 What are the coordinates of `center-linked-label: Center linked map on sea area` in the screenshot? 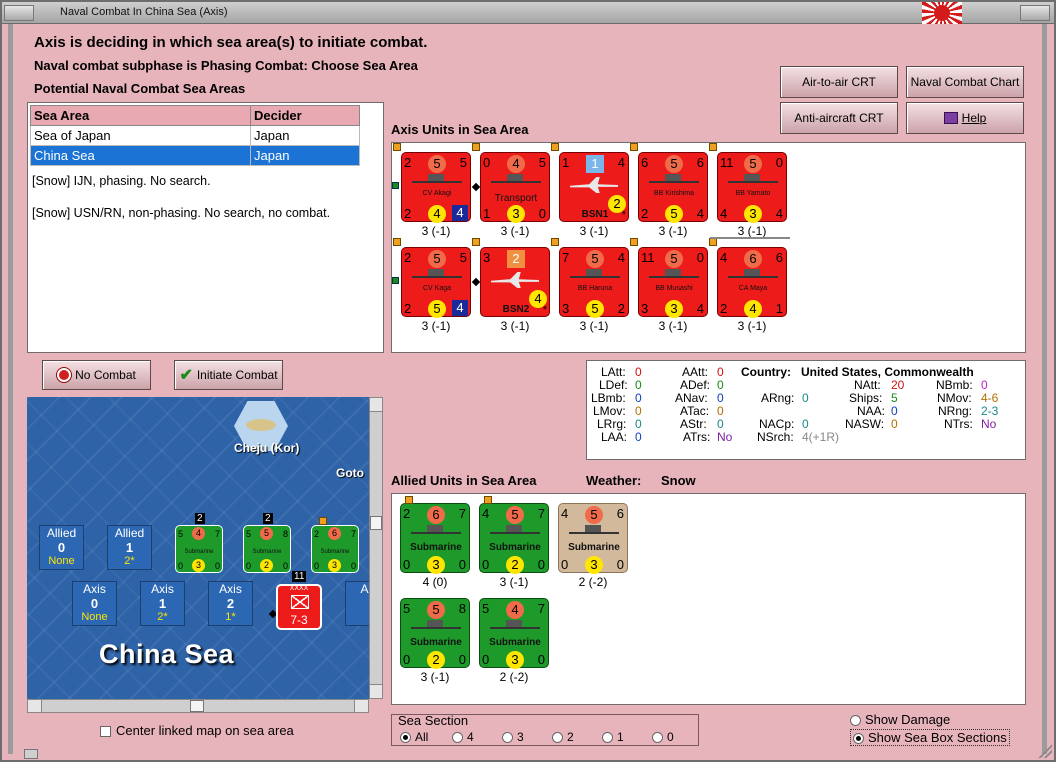 It's located at (205, 730).